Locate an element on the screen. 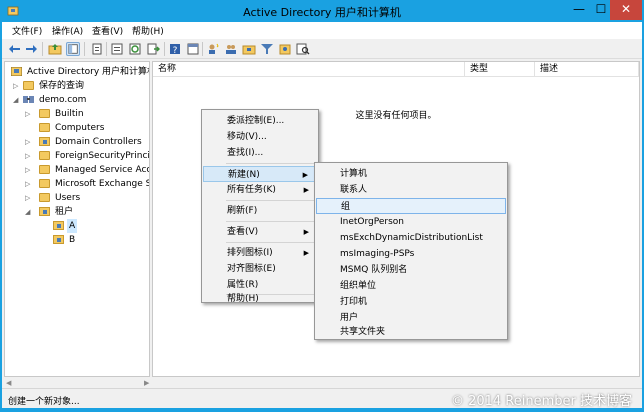 This screenshot has width=644, height=412. show-tree-icon is located at coordinates (73, 49).